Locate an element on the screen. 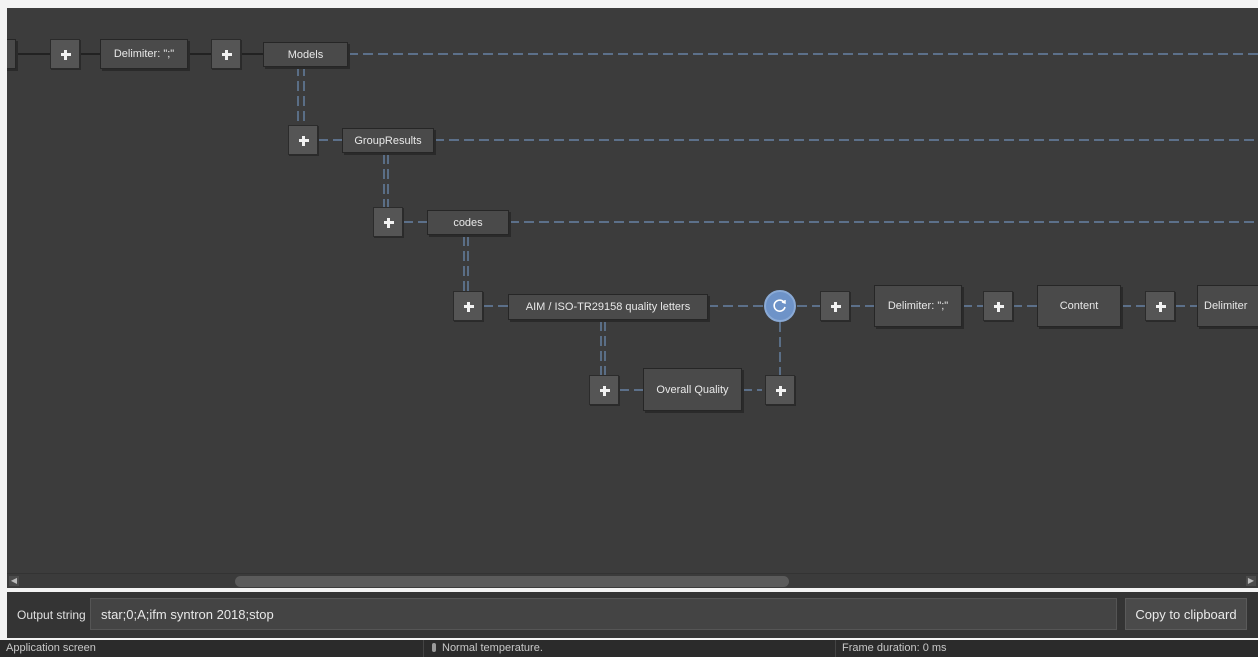  node-delimiter-right: Delimiter is located at coordinates (1227, 306).